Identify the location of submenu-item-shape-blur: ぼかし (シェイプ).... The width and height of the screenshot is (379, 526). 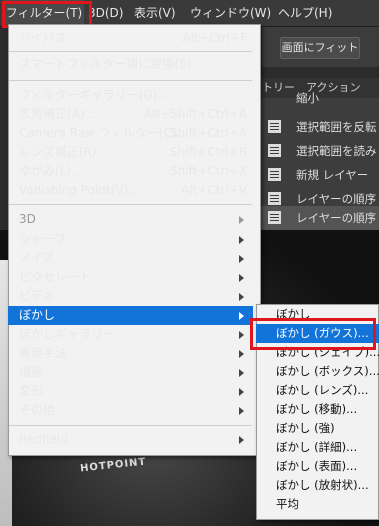
(317, 352).